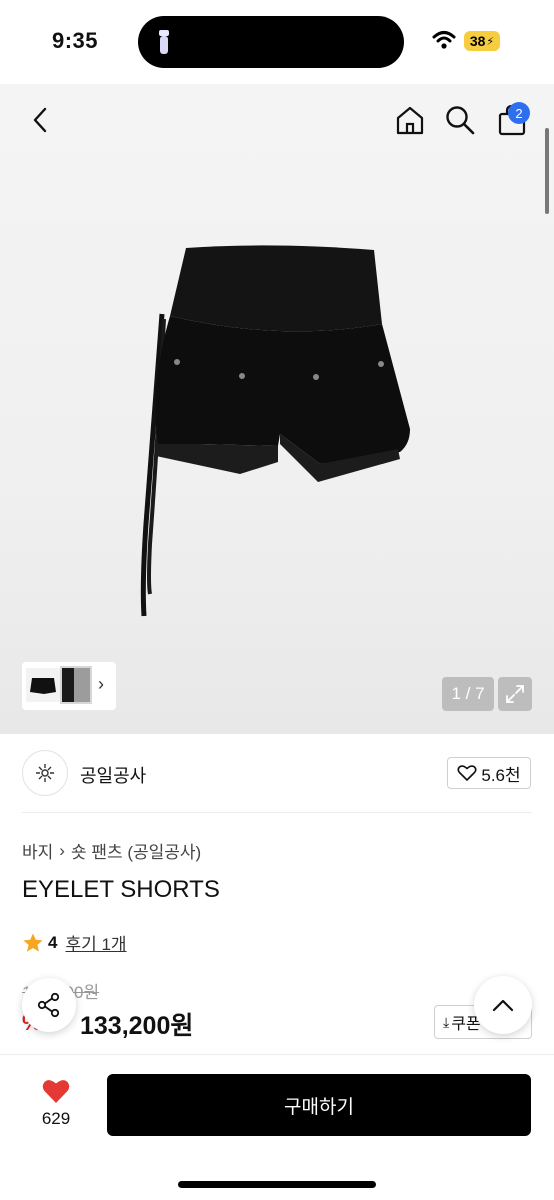 The width and height of the screenshot is (554, 1200). I want to click on thumbnail-strip: ›, so click(69, 686).